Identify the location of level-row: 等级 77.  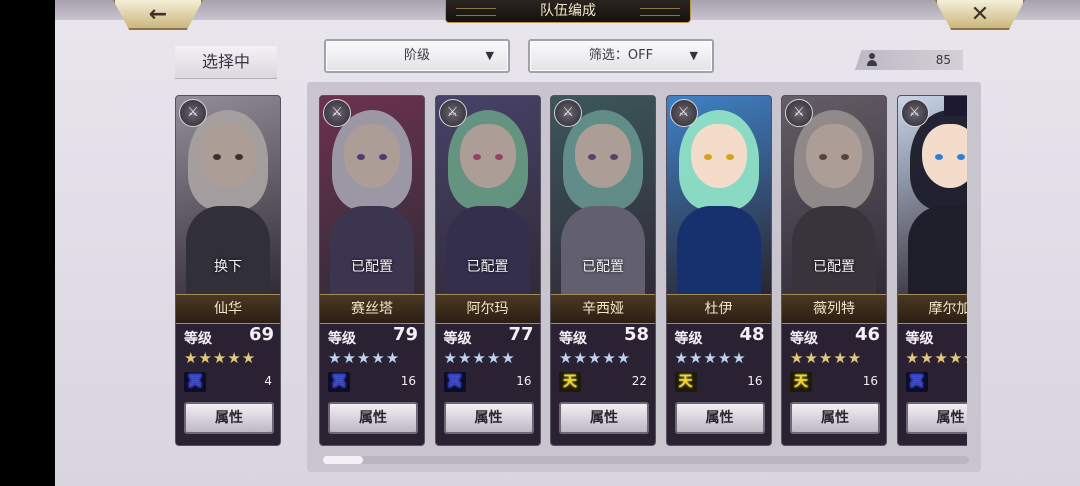
(488, 336).